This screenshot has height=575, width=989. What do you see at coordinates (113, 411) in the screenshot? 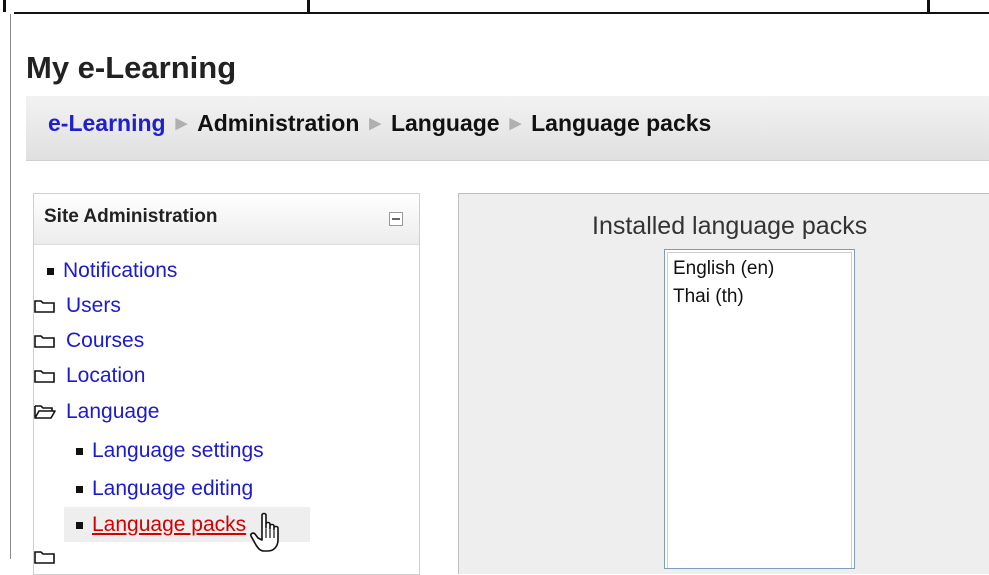
I see `tree-item-label: Language` at bounding box center [113, 411].